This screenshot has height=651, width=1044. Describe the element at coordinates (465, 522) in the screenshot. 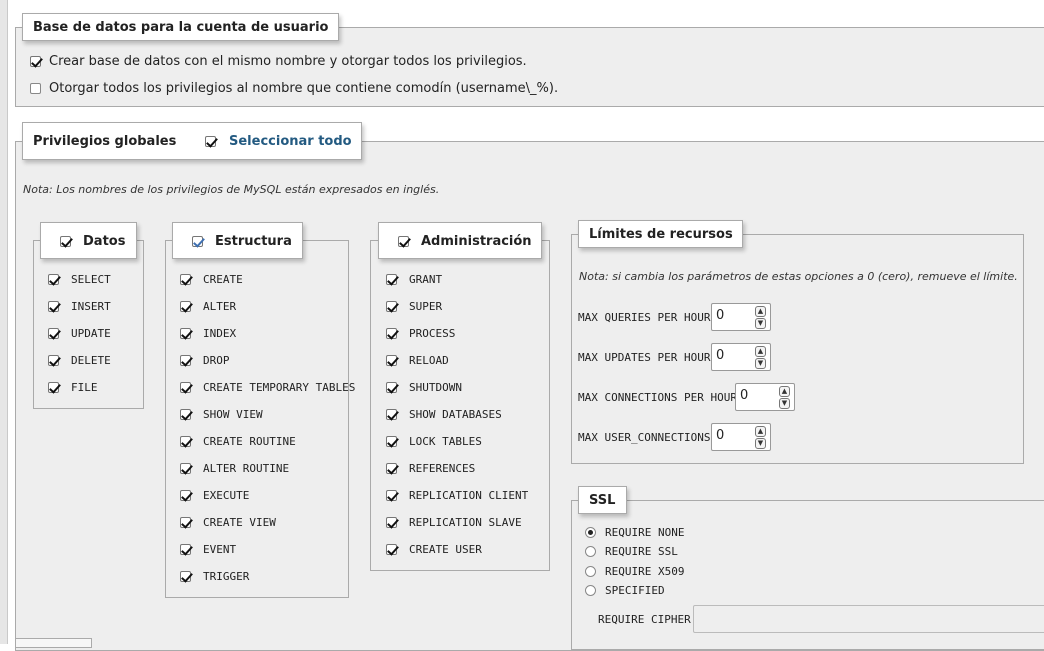

I see `privilege-label: REPLICATION SLAVE` at that location.